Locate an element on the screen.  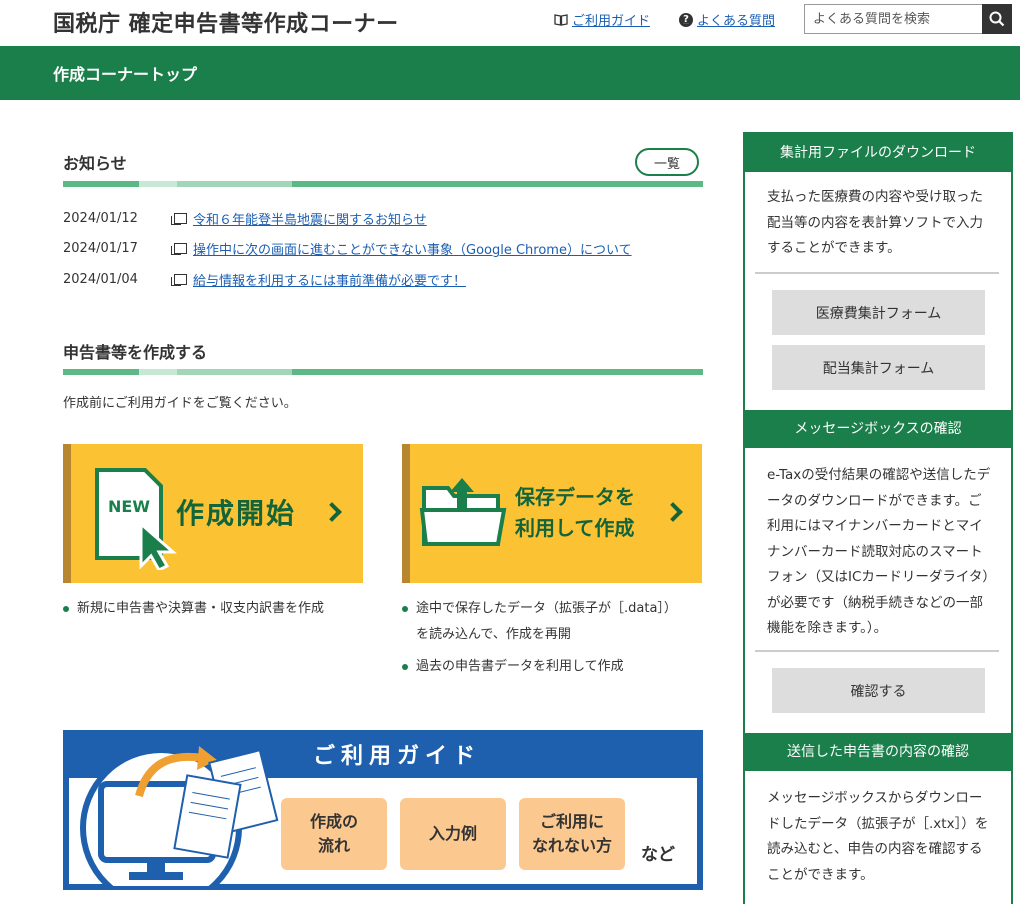
nav-bar: 作成コーナートップ is located at coordinates (510, 73).